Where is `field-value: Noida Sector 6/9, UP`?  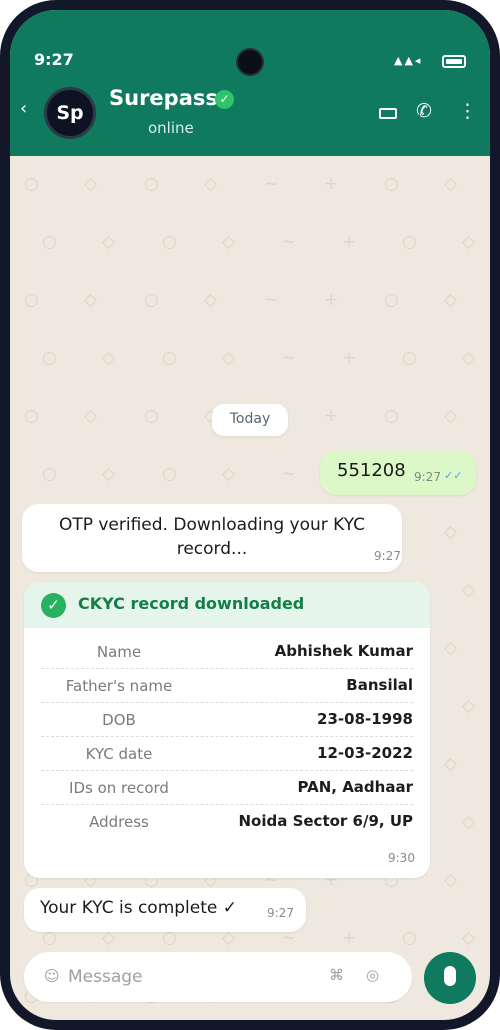 field-value: Noida Sector 6/9, UP is located at coordinates (326, 821).